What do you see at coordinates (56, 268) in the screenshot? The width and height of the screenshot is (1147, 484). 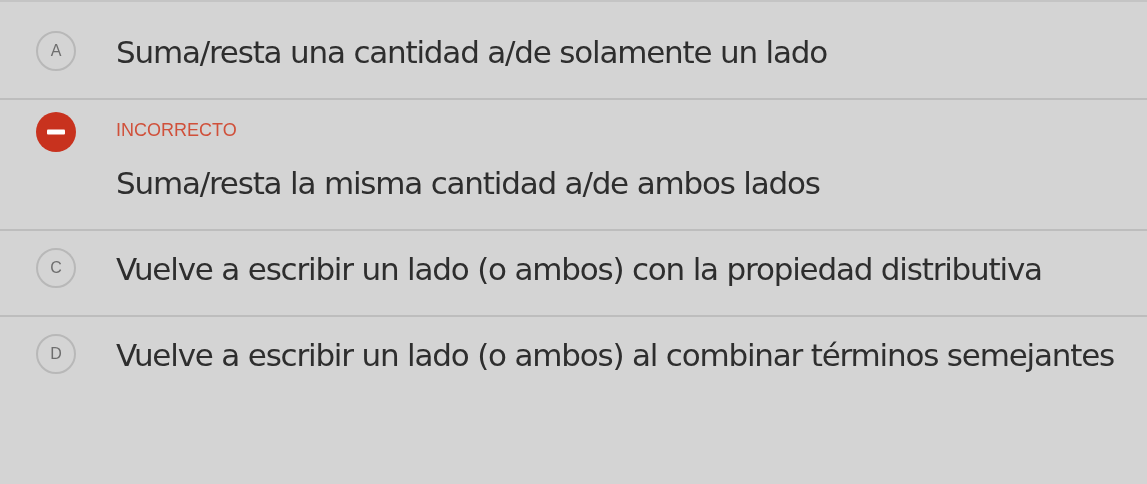 I see `option-letter: C` at bounding box center [56, 268].